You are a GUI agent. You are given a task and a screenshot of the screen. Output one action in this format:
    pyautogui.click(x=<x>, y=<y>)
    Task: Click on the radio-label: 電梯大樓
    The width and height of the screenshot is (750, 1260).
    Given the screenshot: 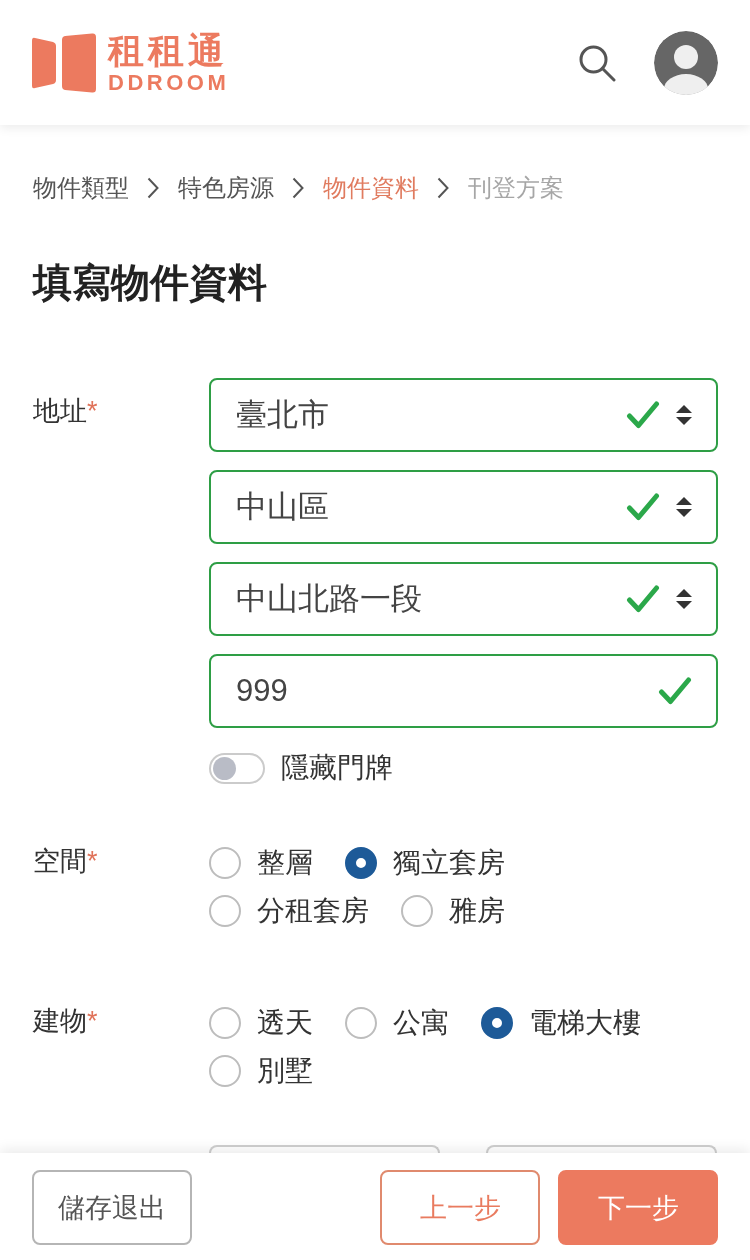 What is the action you would take?
    pyautogui.click(x=585, y=1023)
    